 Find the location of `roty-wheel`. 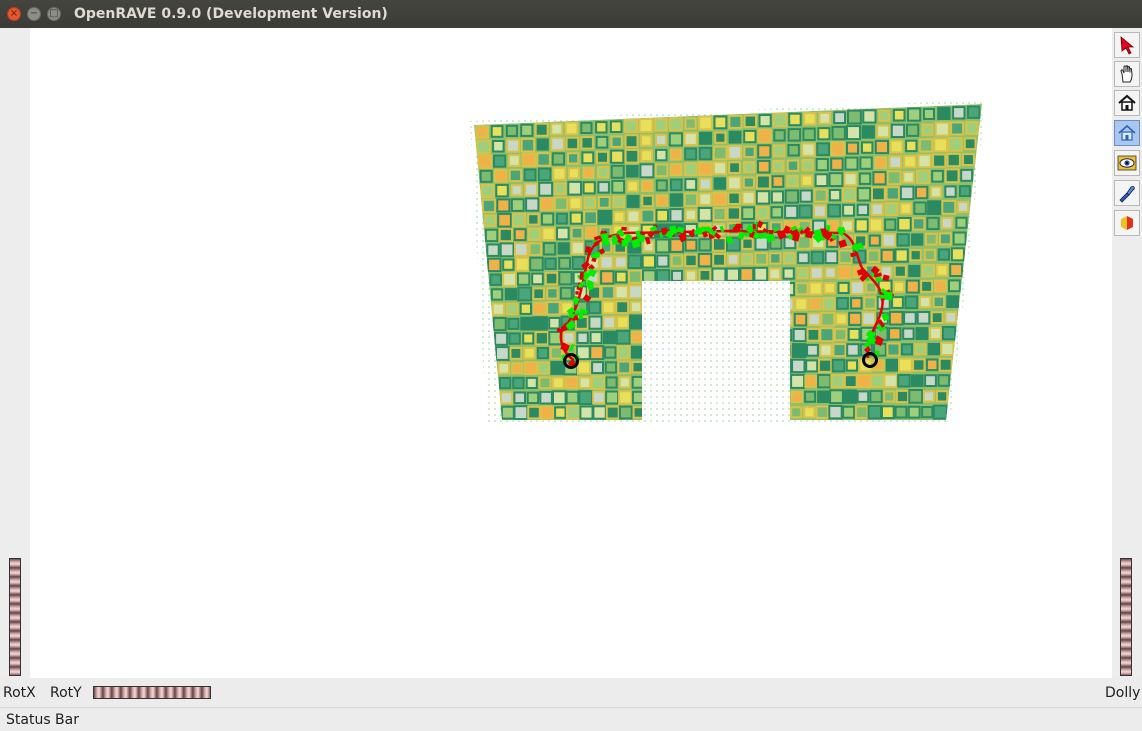

roty-wheel is located at coordinates (152, 692).